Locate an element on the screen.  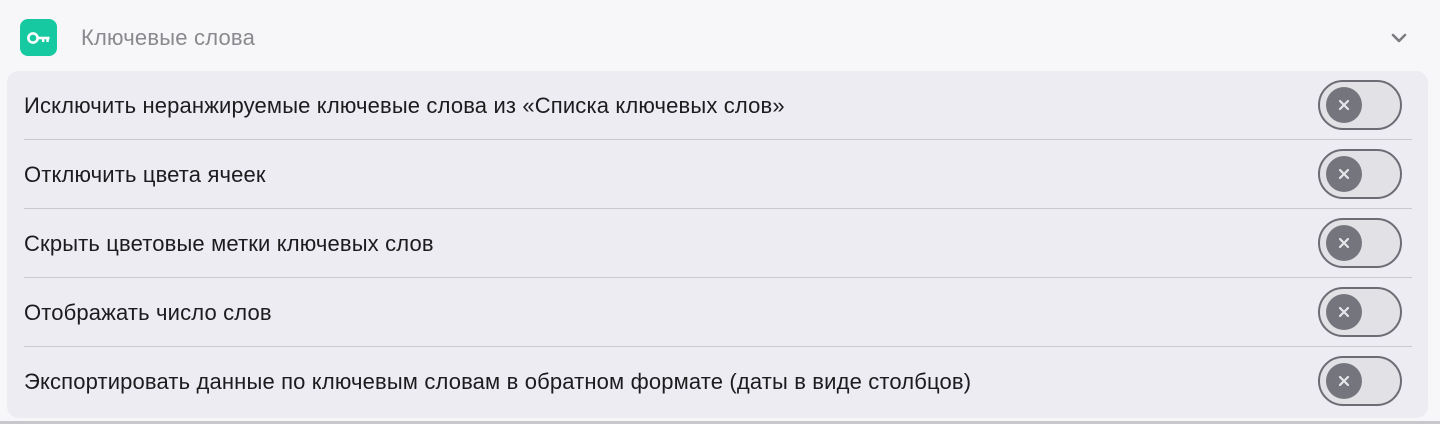
key-icon is located at coordinates (38, 37).